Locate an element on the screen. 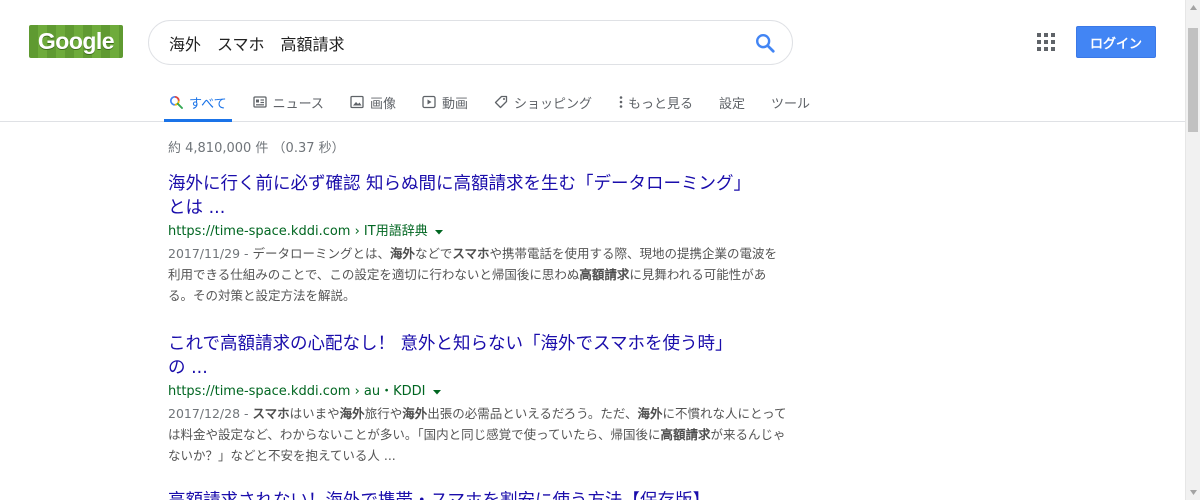  tab-label: 設定 is located at coordinates (732, 104).